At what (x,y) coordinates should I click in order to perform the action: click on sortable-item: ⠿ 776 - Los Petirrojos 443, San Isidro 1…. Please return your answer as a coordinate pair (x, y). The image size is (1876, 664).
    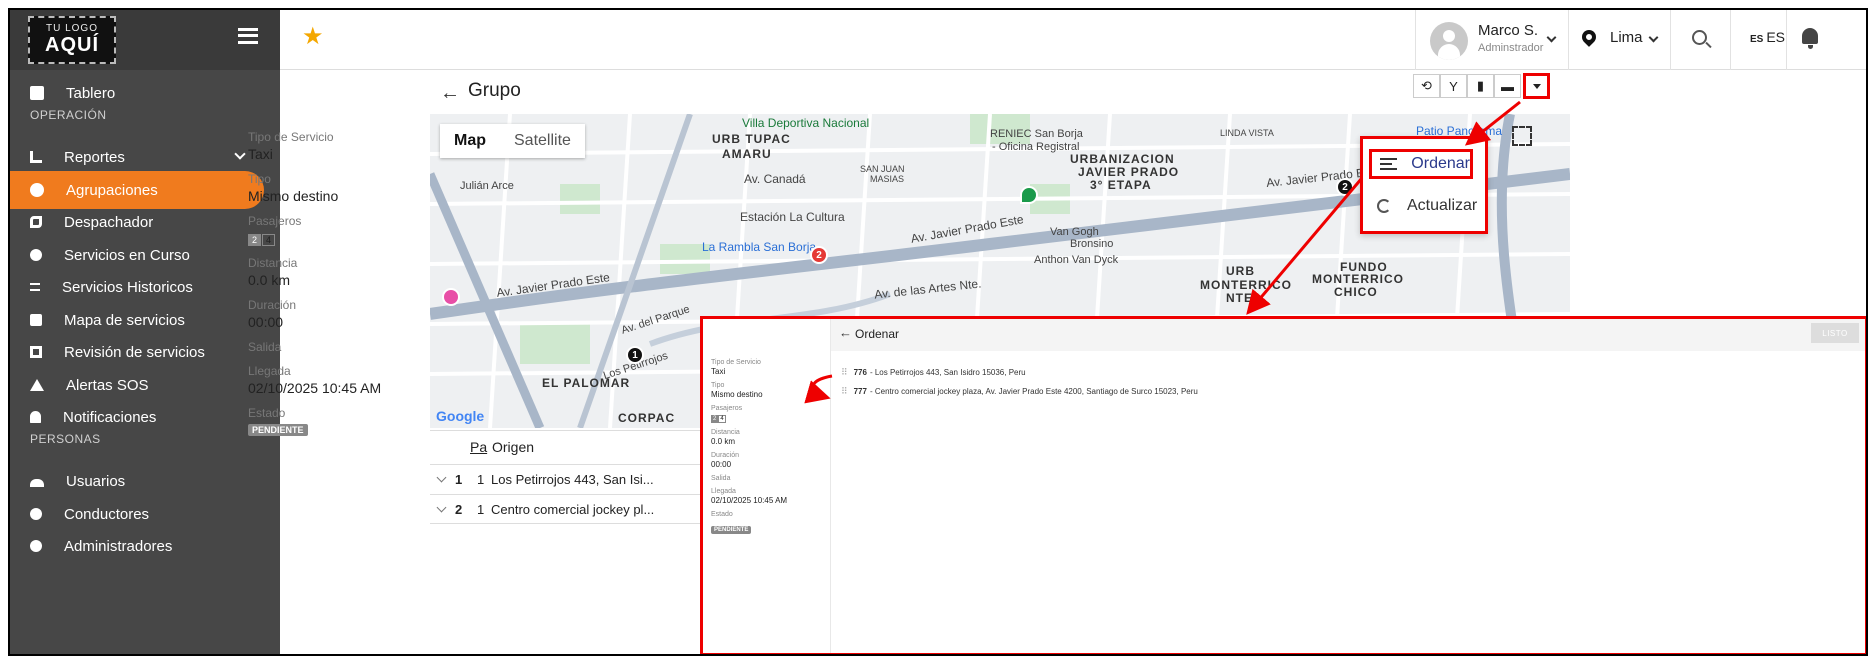
    Looking at the image, I should click on (933, 372).